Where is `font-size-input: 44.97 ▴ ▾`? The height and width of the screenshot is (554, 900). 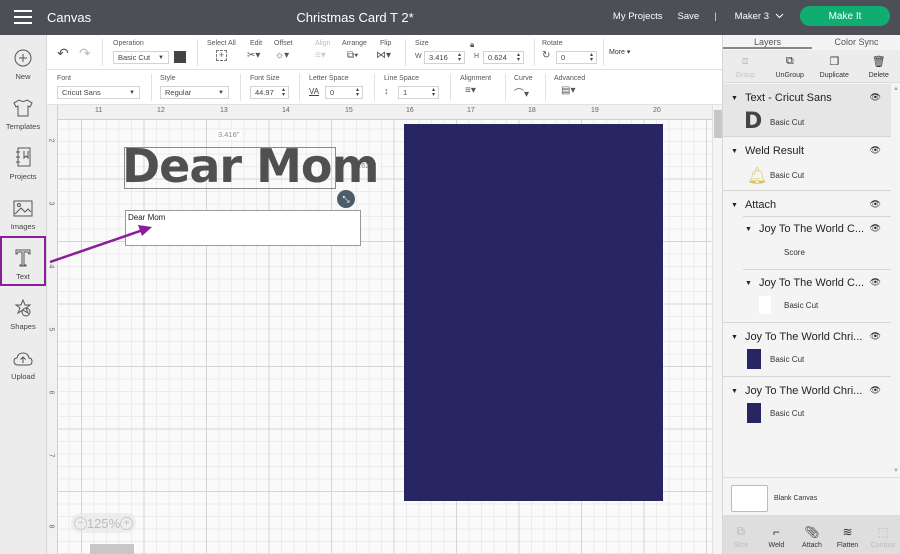 font-size-input: 44.97 ▴ ▾ is located at coordinates (269, 92).